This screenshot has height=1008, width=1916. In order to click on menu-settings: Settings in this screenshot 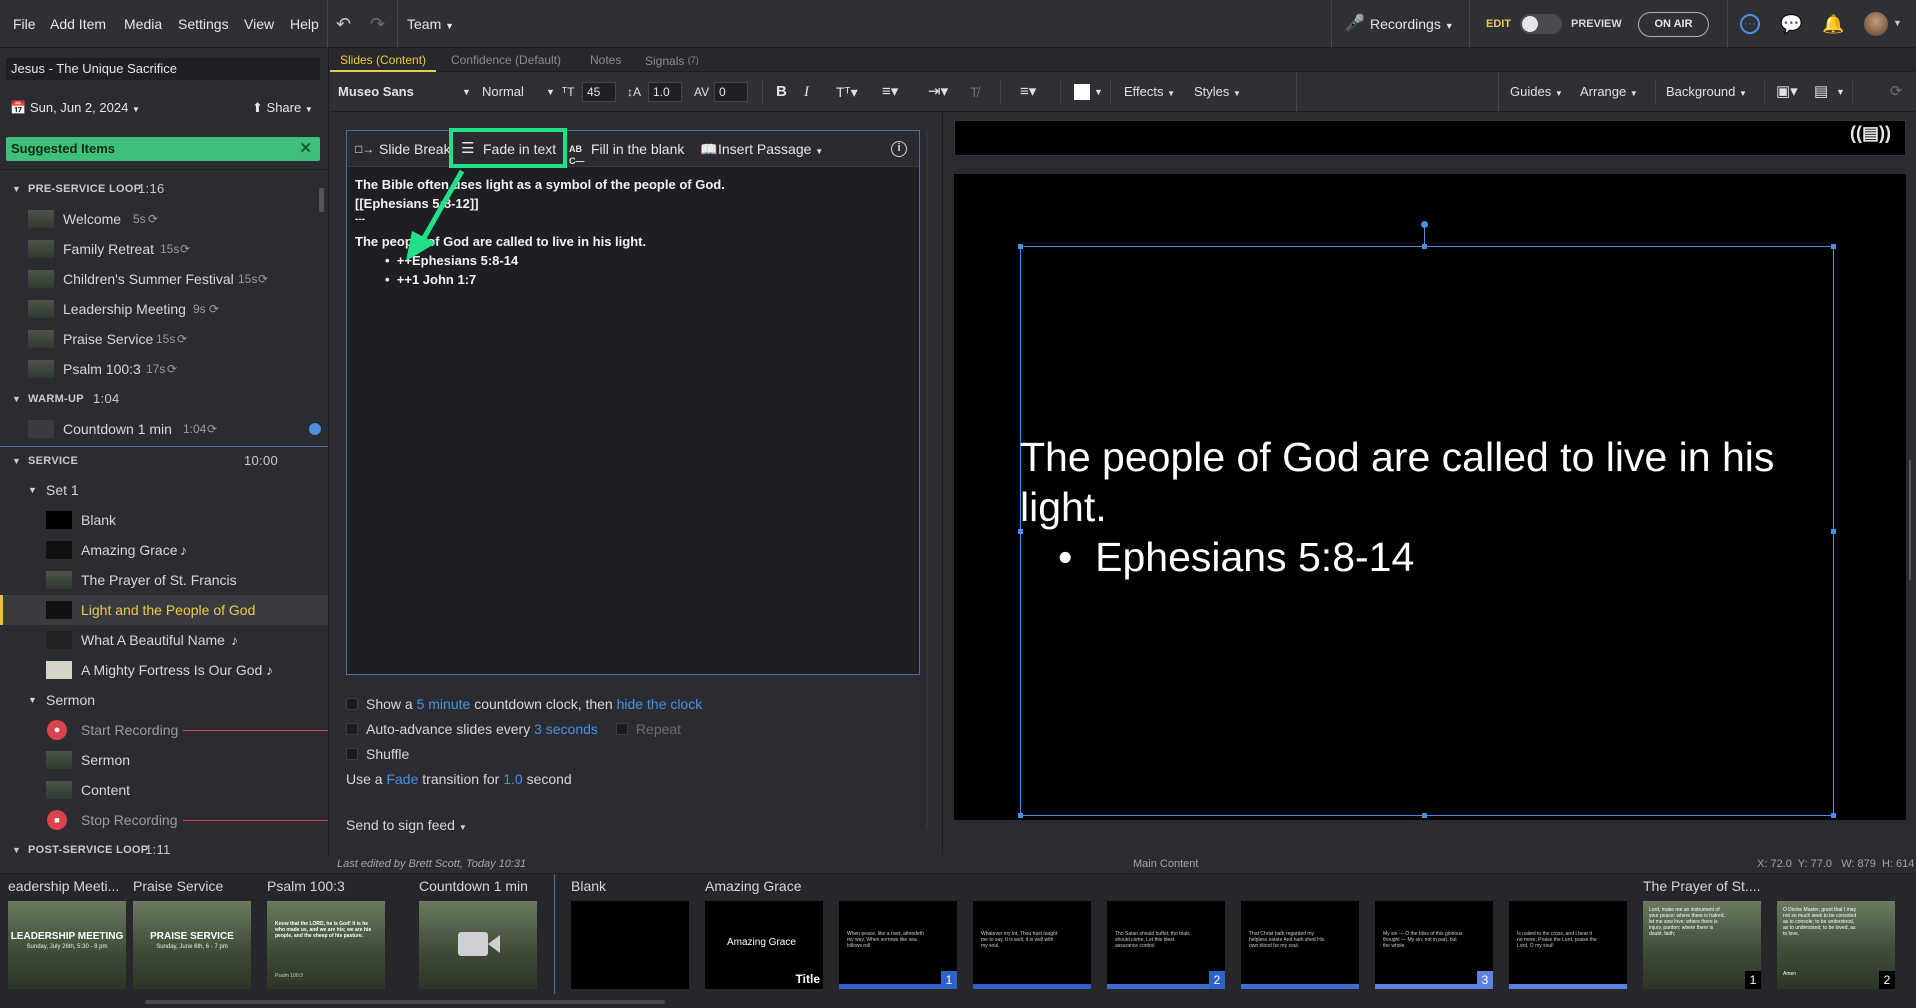, I will do `click(203, 24)`.